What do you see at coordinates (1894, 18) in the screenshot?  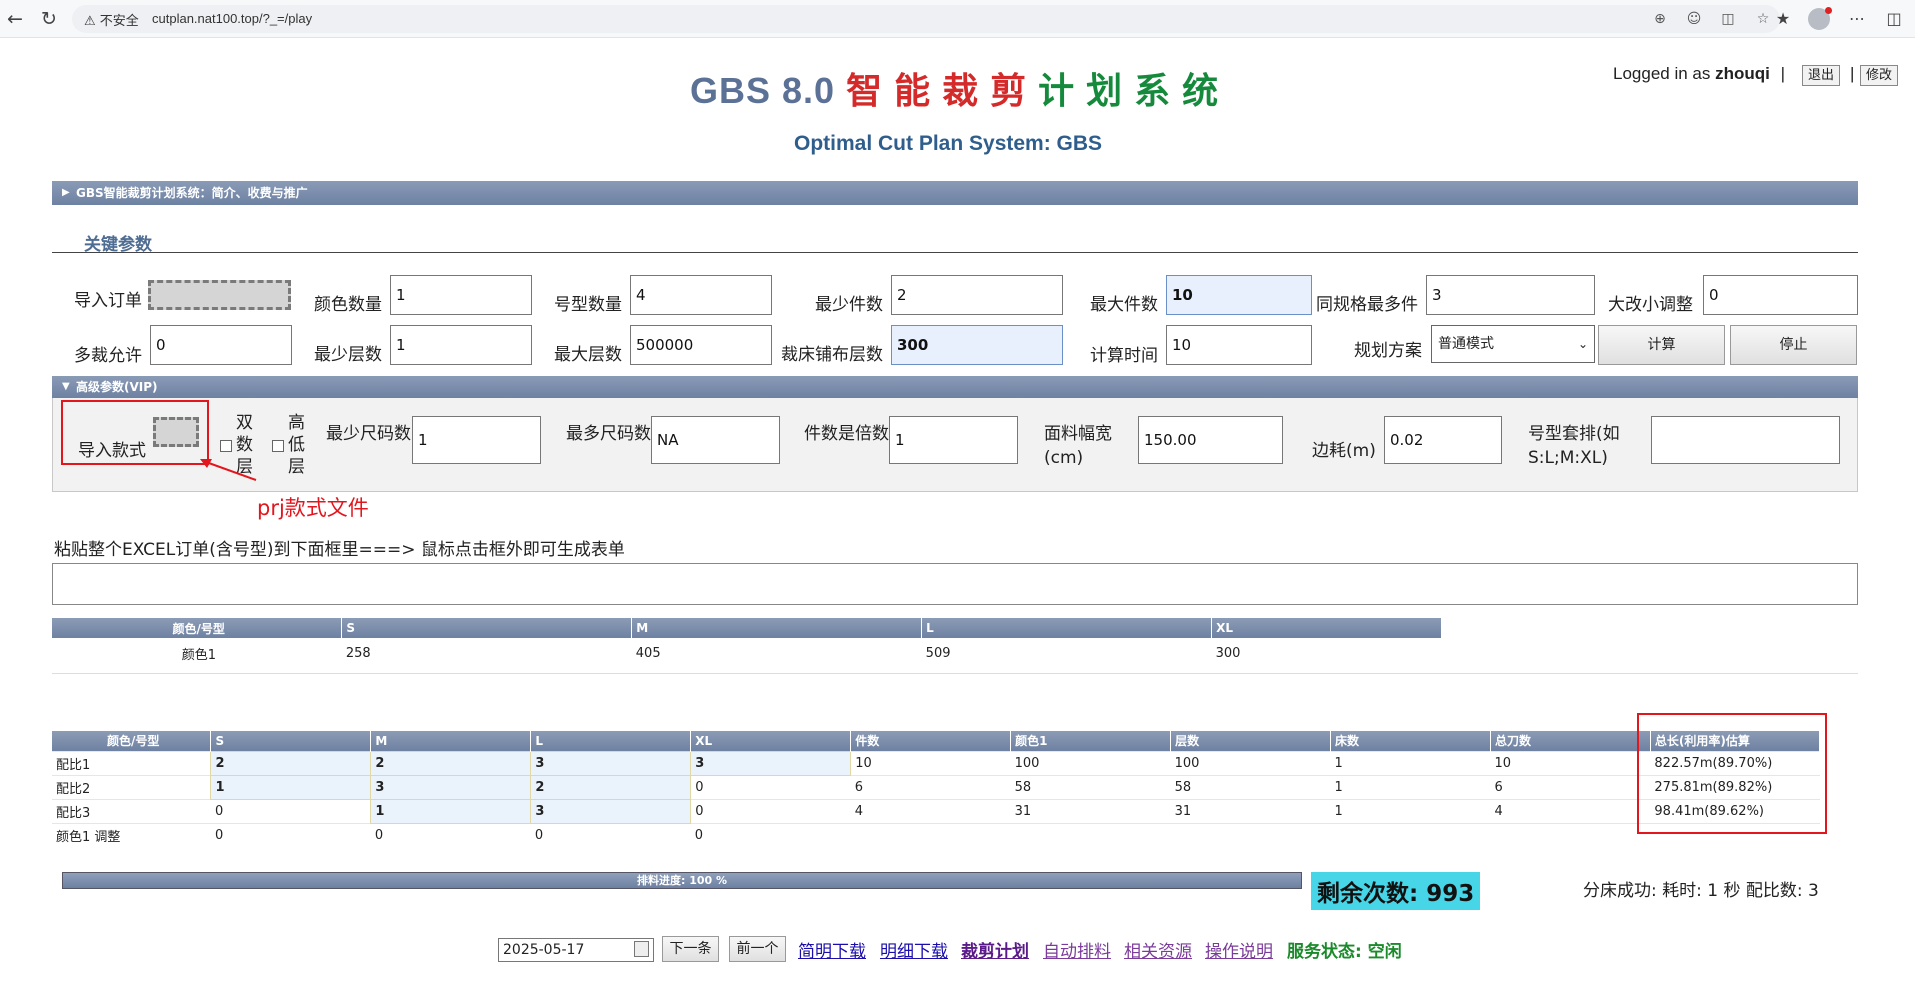 I see `sidebar-icon: ◫` at bounding box center [1894, 18].